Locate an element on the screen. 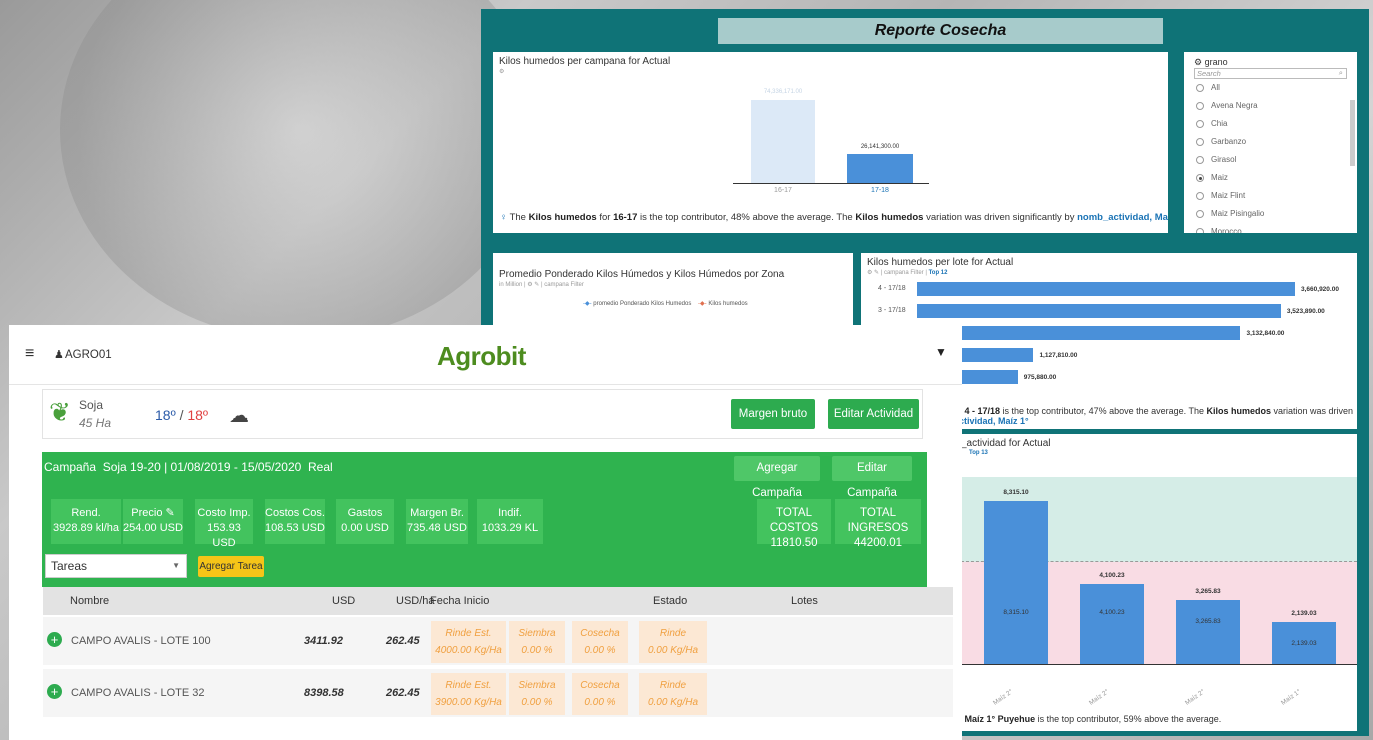  filter-option: Girasol is located at coordinates (1270, 160).